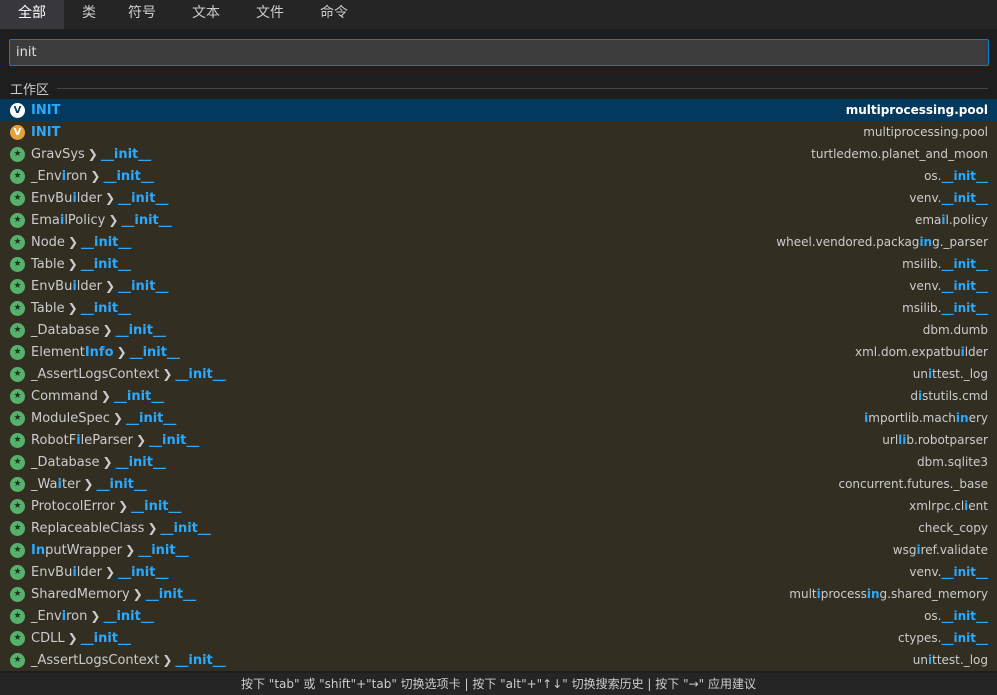  I want to click on tab-3: 文本, so click(206, 14).